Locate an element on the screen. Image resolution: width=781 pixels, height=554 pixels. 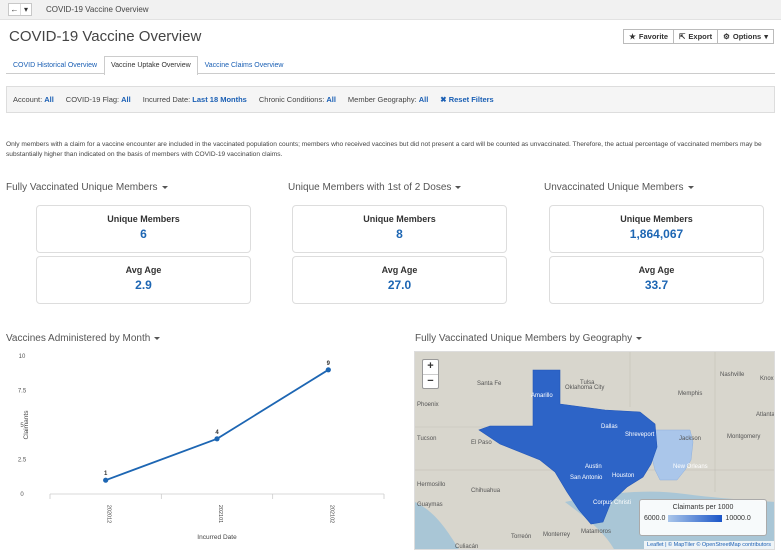
chart-title-text: Vaccines Administered by Month is located at coordinates (78, 338).